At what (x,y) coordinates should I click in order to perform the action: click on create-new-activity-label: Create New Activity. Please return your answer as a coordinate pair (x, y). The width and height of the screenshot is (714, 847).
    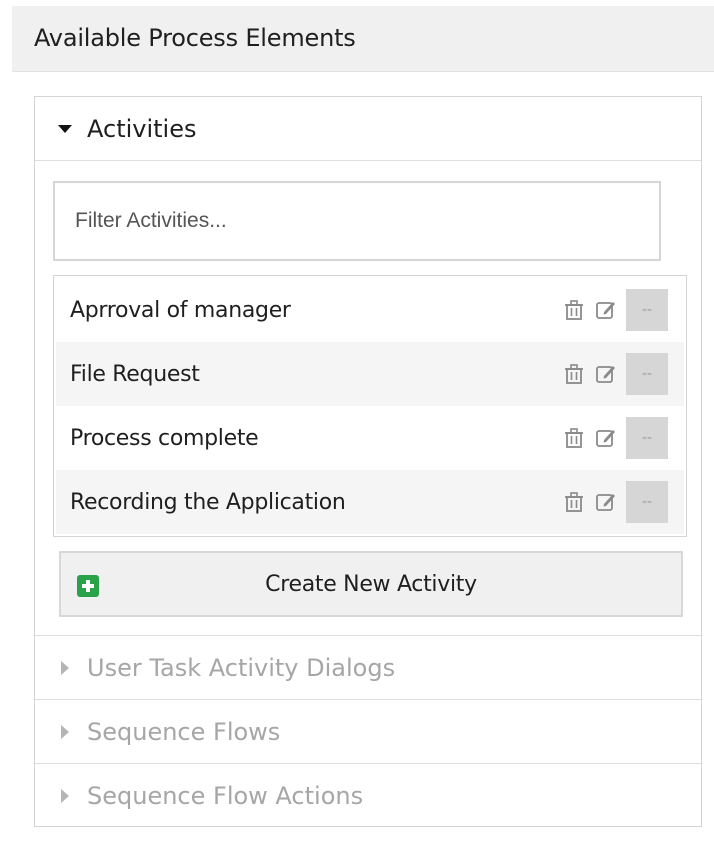
    Looking at the image, I should click on (371, 584).